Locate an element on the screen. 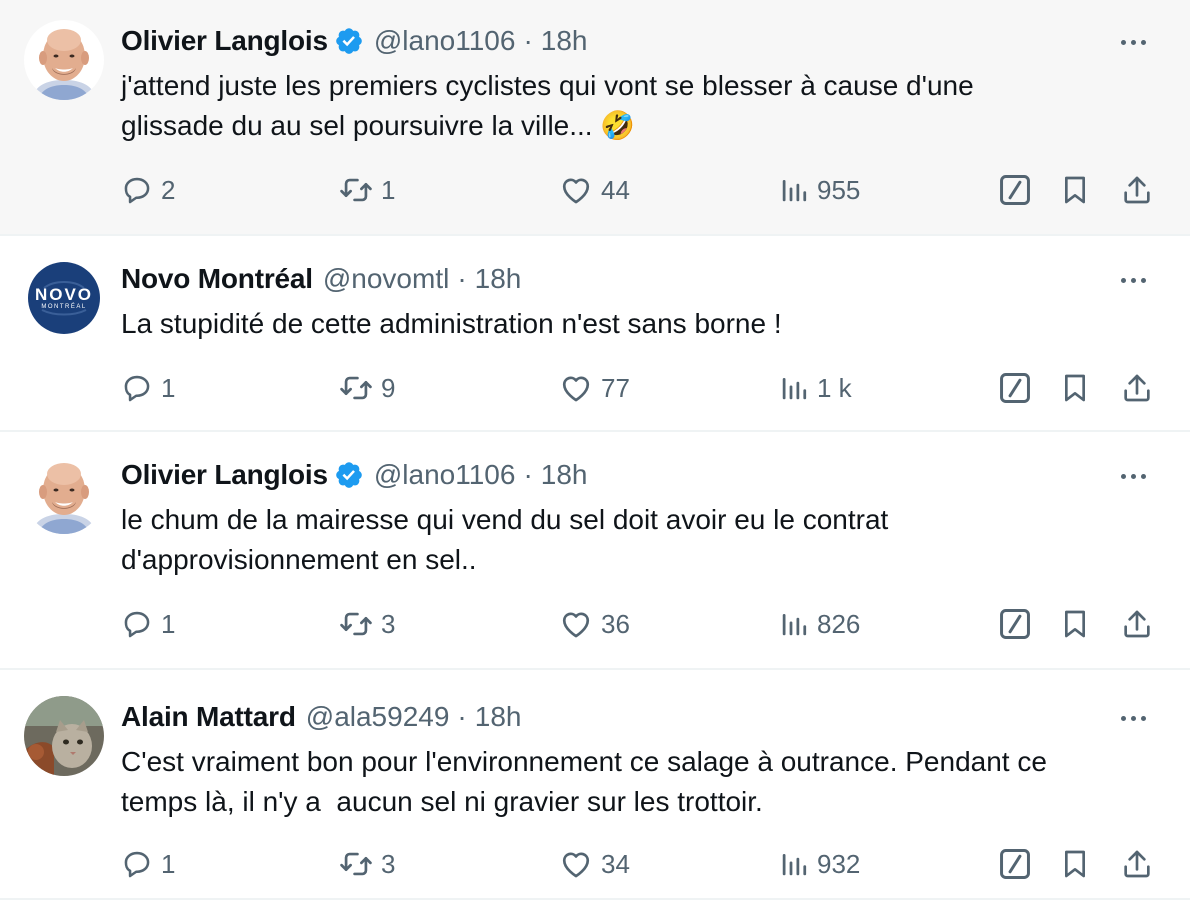 This screenshot has width=1190, height=900. like-button: 77 is located at coordinates (594, 388).